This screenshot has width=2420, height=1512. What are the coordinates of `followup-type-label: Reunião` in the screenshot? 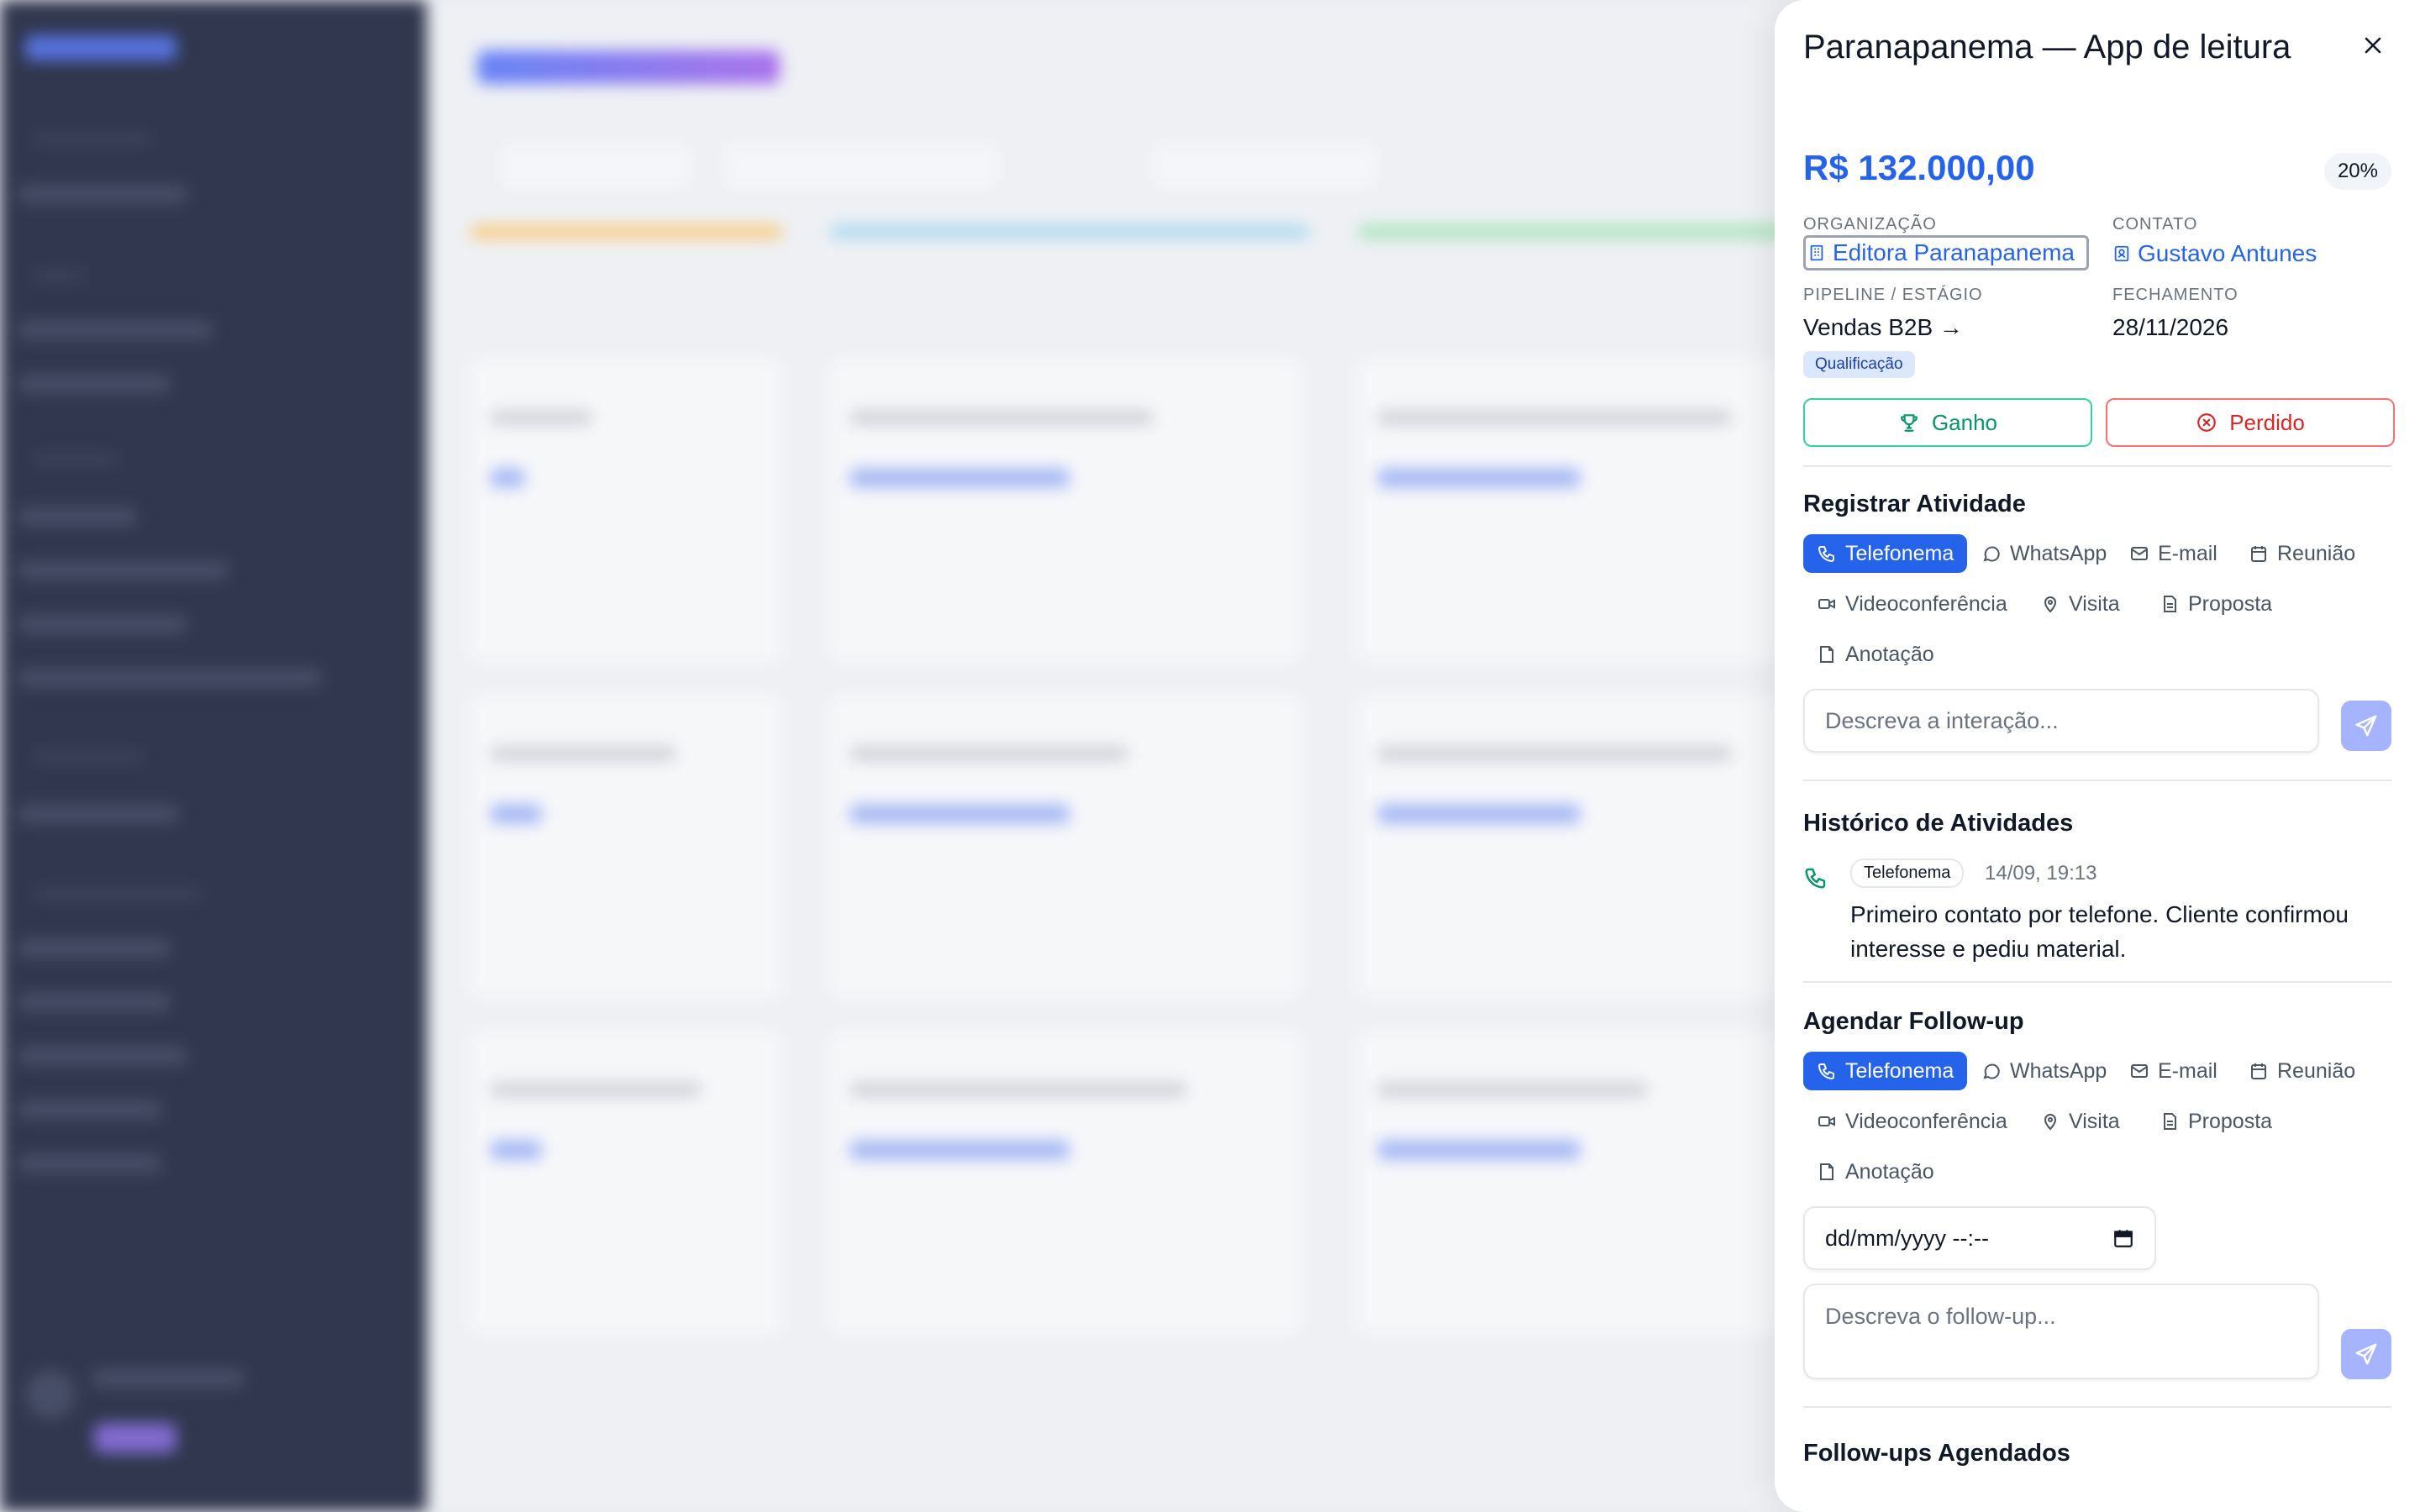 It's located at (2316, 1070).